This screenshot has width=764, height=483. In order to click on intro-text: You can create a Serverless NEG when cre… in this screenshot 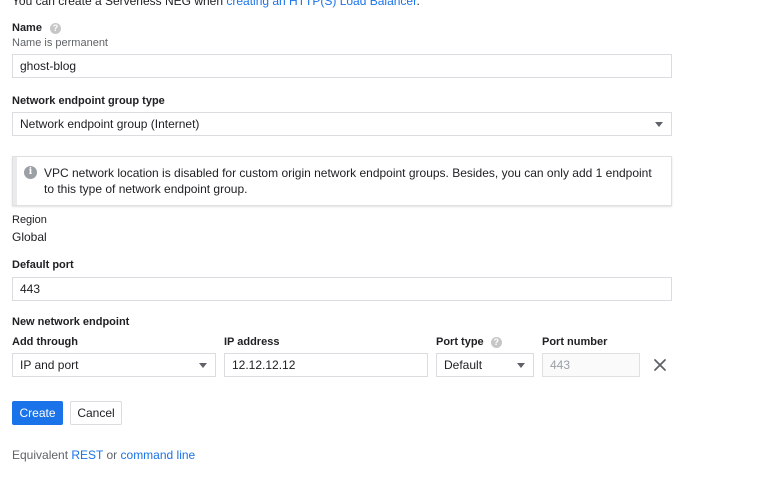, I will do `click(216, 4)`.